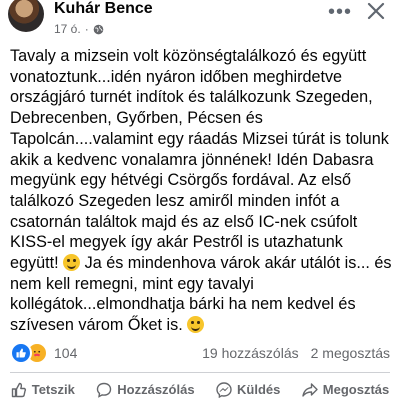 Image resolution: width=400 pixels, height=400 pixels. Describe the element at coordinates (356, 389) in the screenshot. I see `share-label: Megosztás` at that location.